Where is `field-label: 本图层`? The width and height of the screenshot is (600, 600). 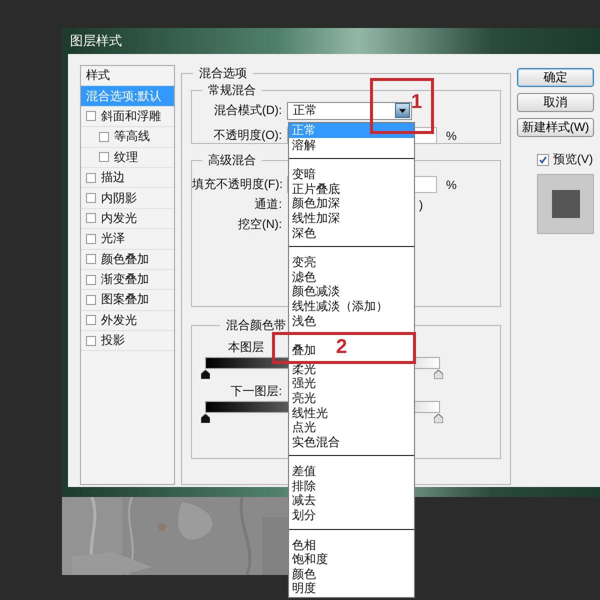
field-label: 本图层 is located at coordinates (245, 347).